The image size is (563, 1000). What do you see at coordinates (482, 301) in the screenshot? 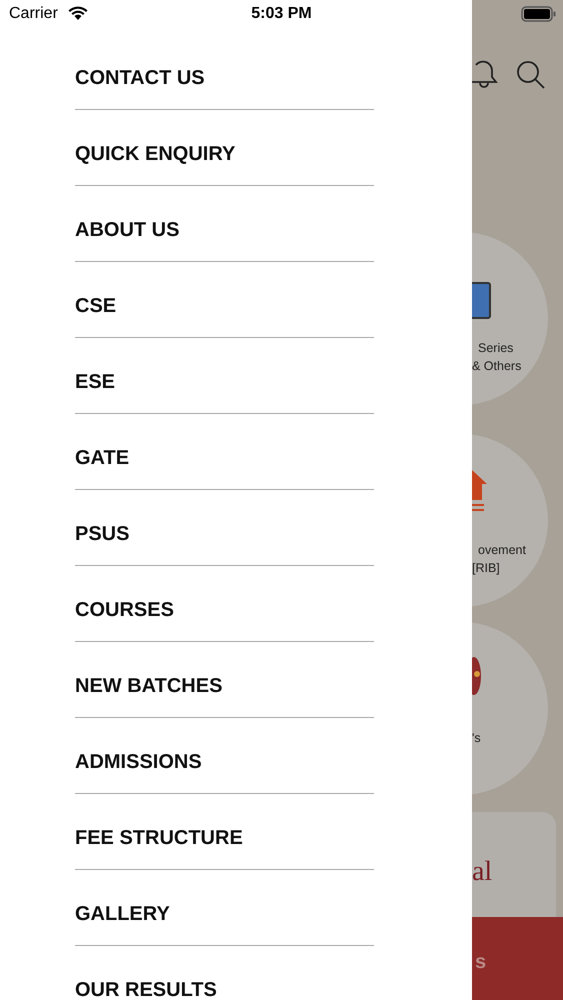
I see `tablet-icon` at bounding box center [482, 301].